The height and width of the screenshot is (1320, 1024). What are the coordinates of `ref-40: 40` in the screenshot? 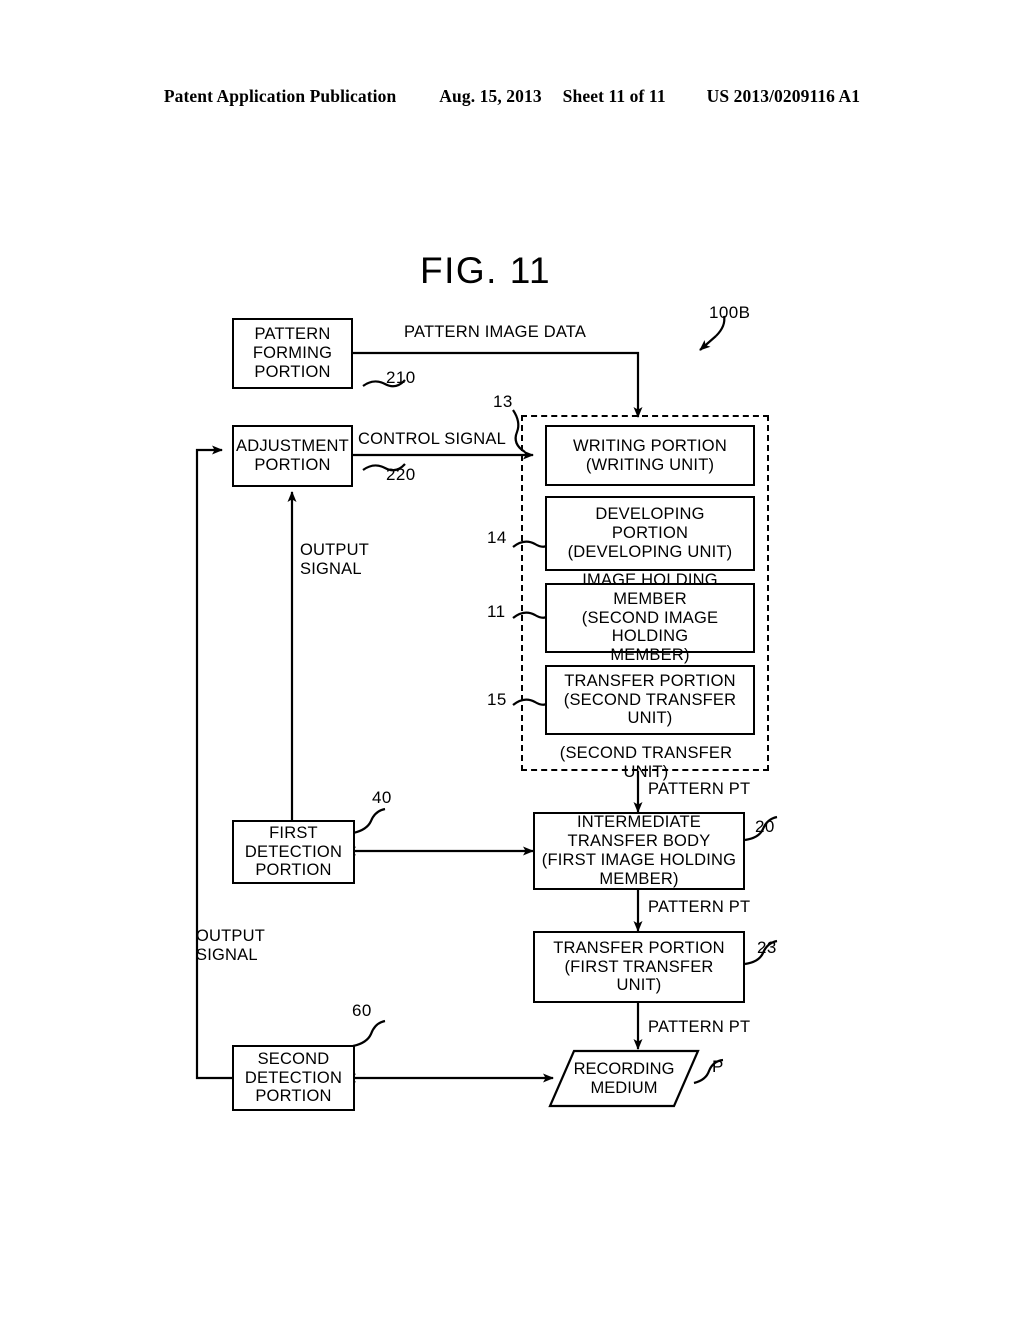 It's located at (382, 797).